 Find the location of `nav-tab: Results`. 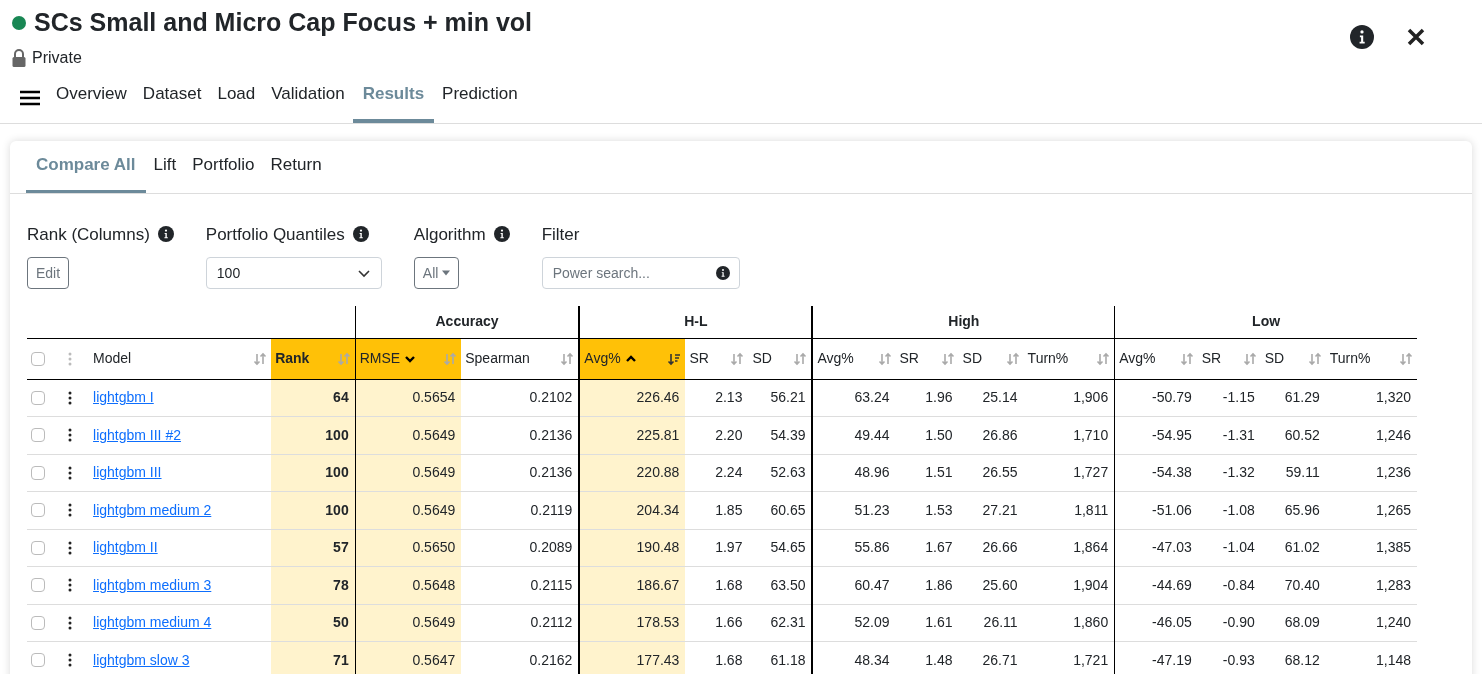

nav-tab: Results is located at coordinates (393, 102).